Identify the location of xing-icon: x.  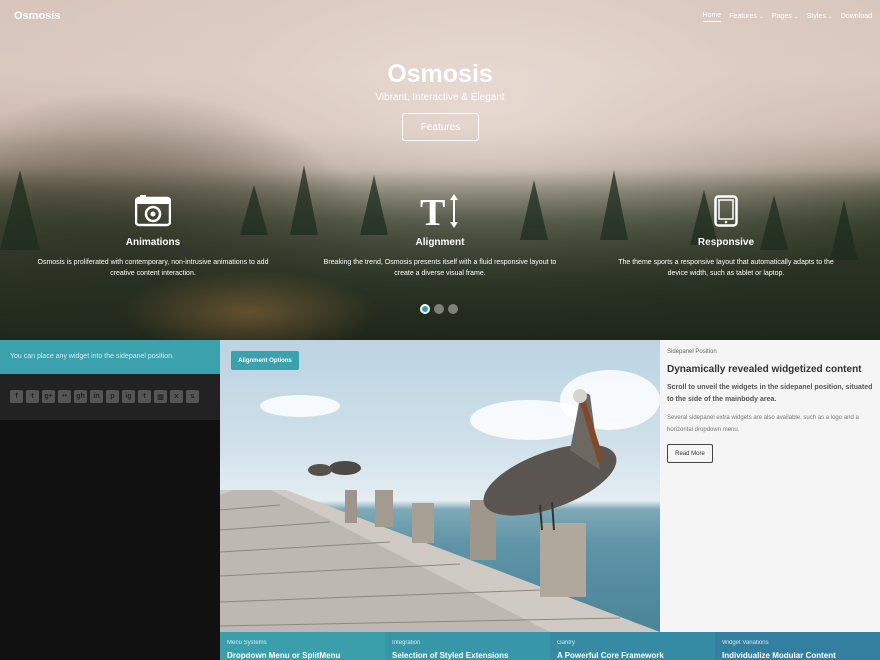
(176, 396).